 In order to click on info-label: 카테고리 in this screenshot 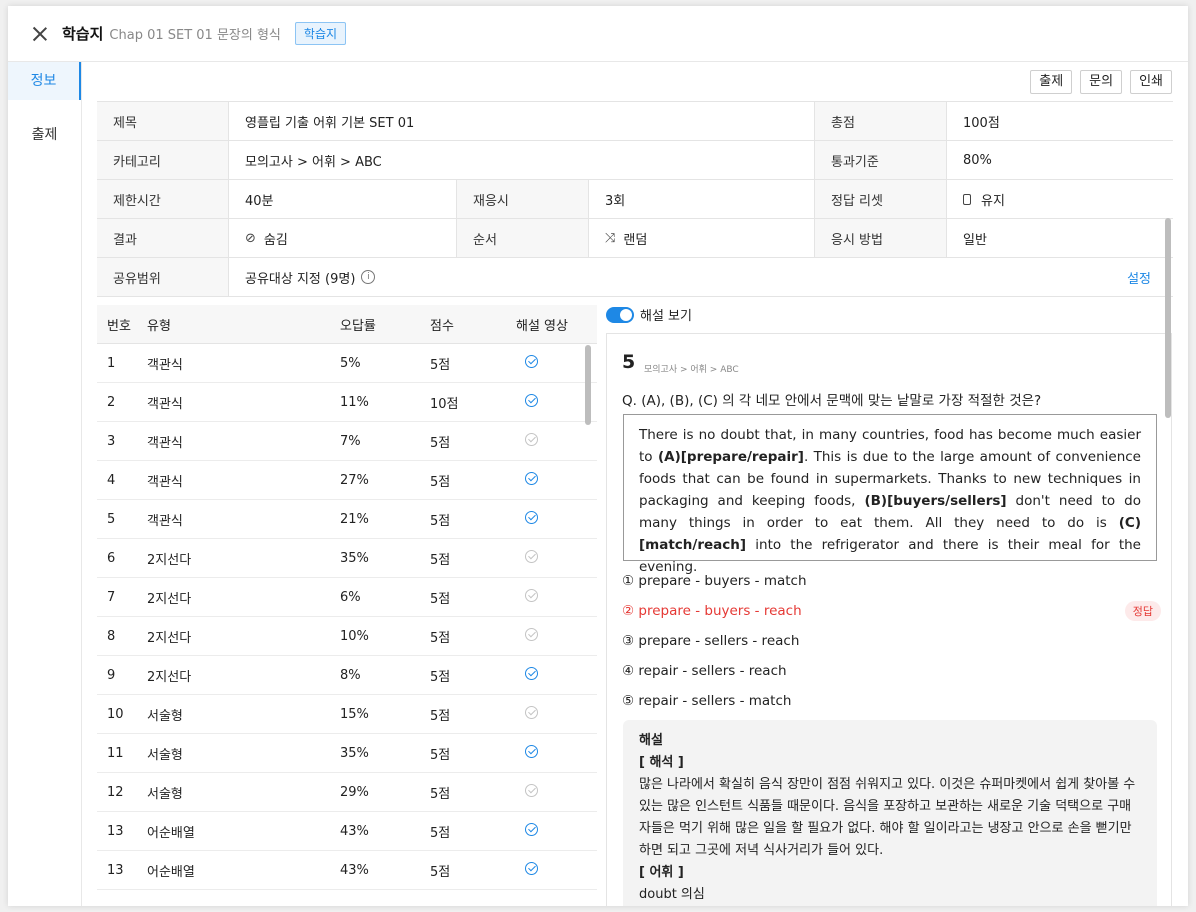, I will do `click(163, 160)`.